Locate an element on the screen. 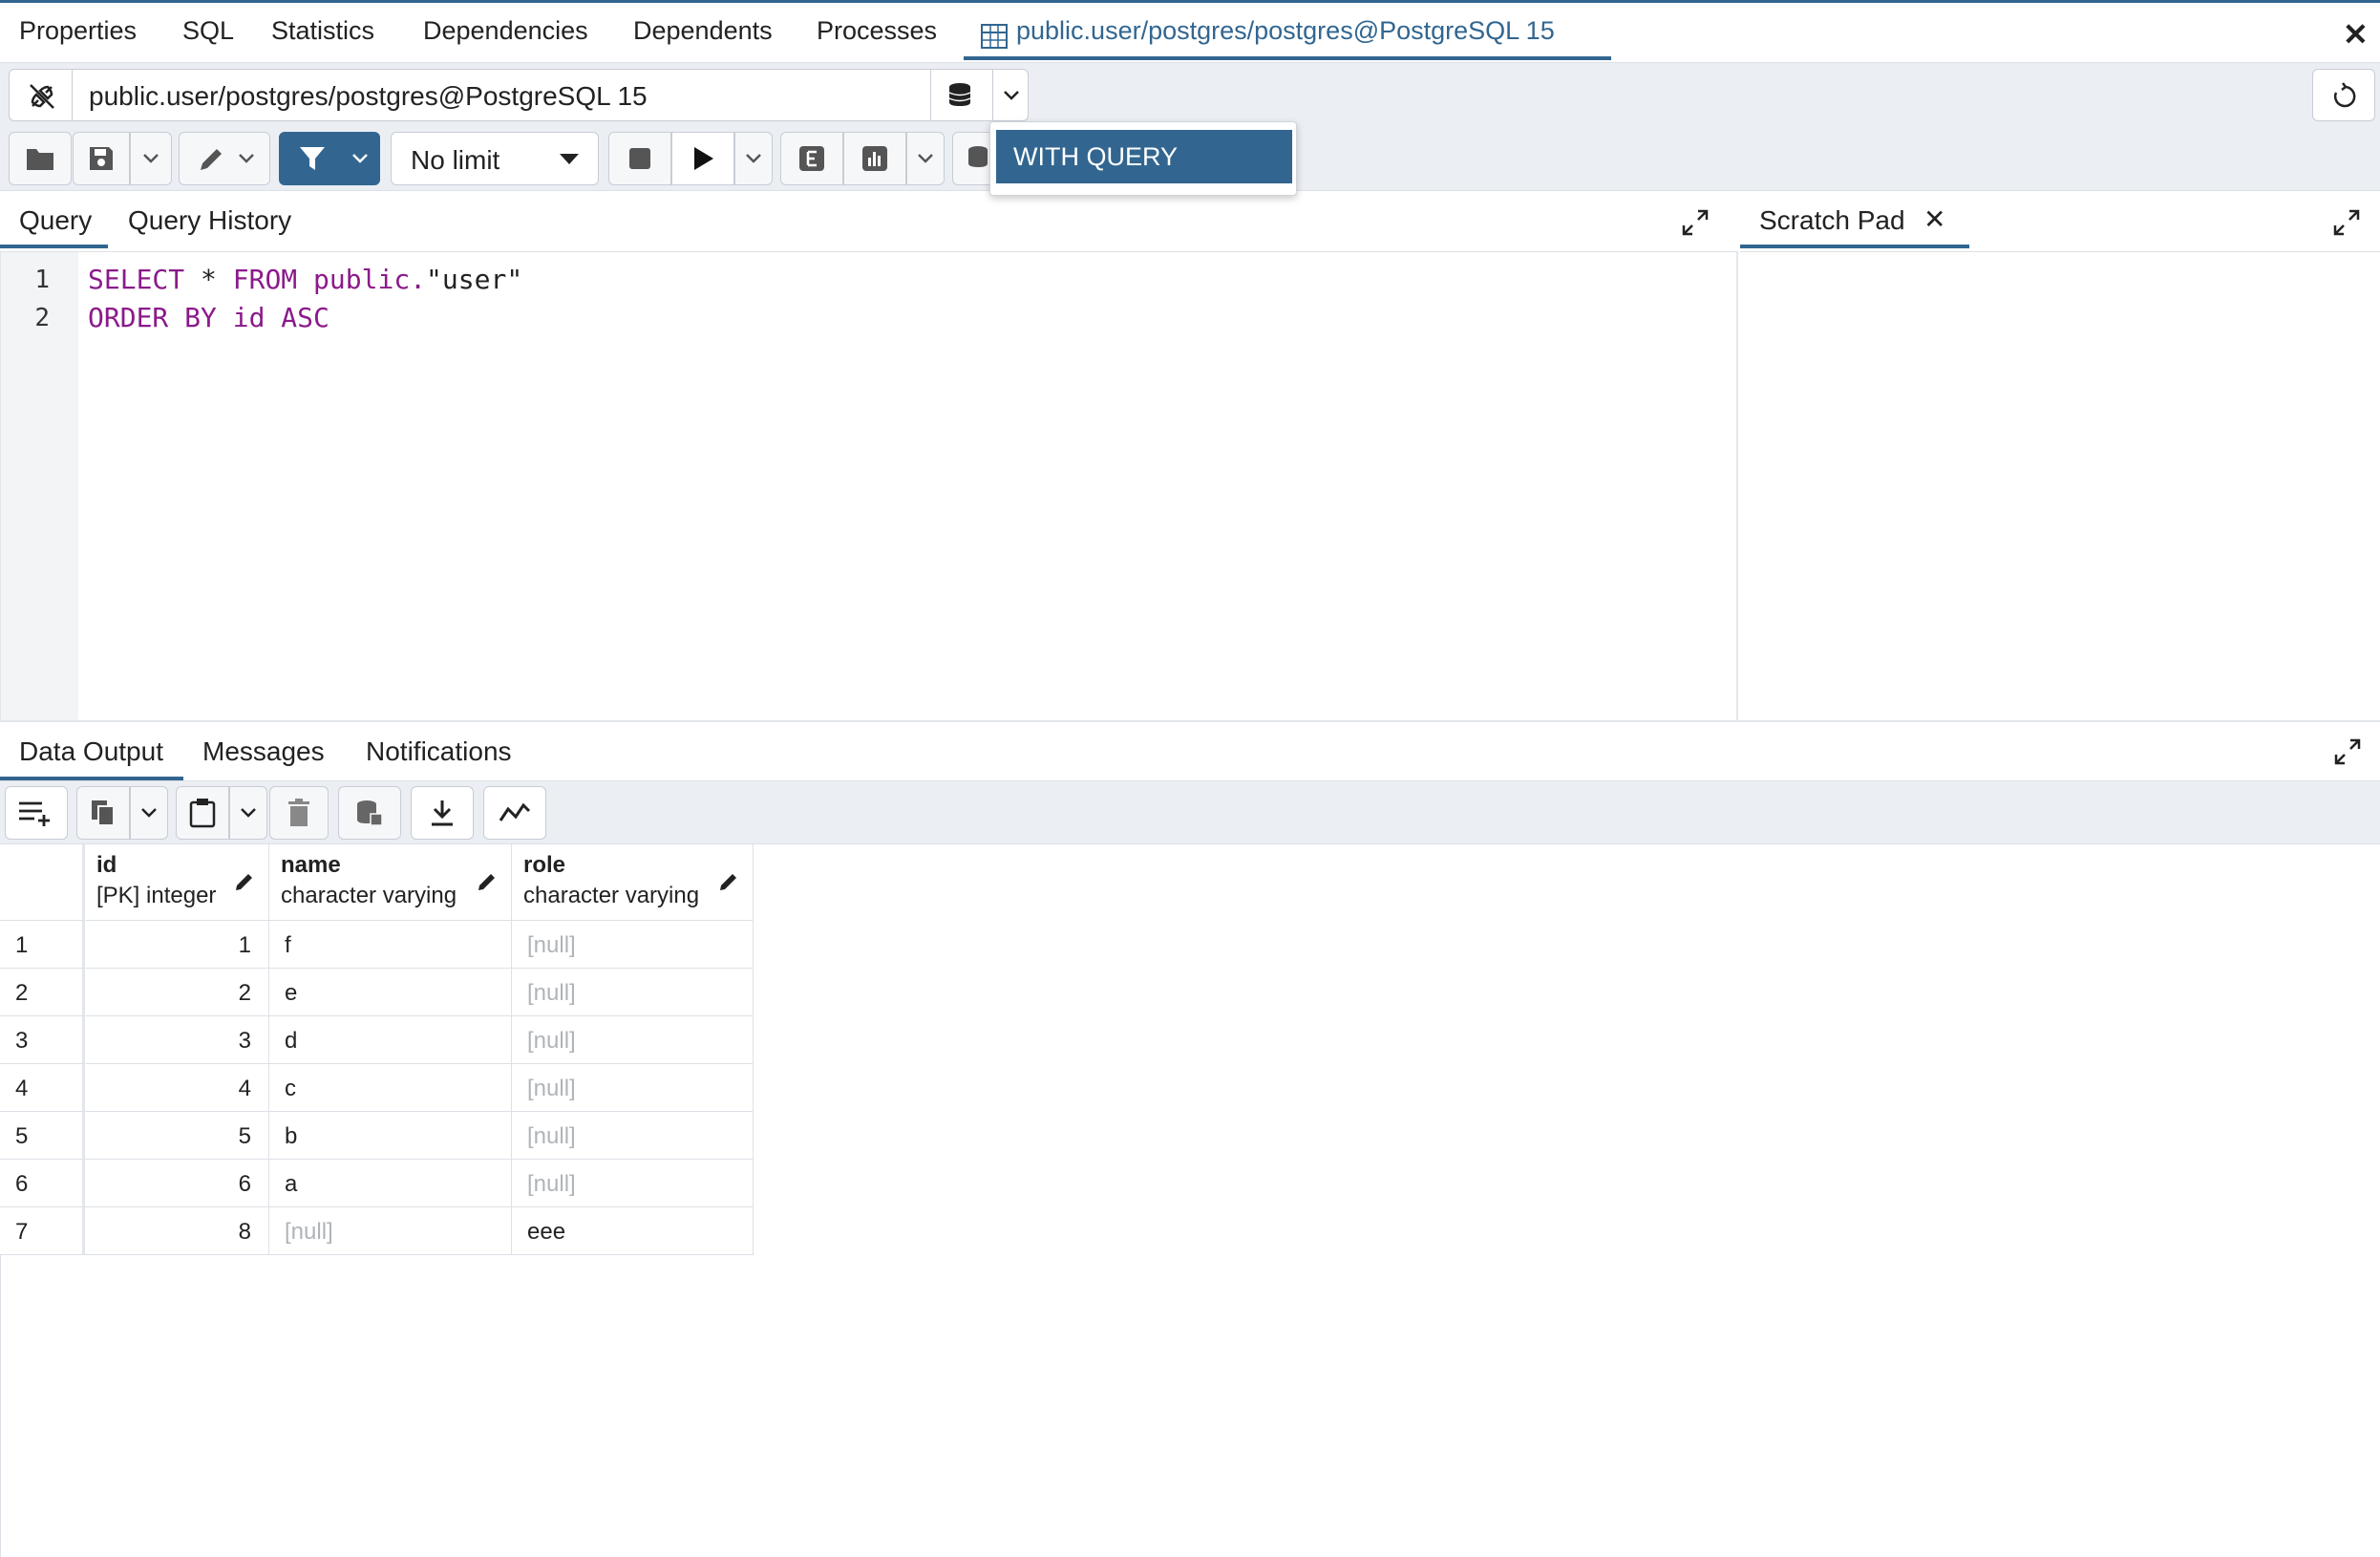 This screenshot has width=2380, height=1557. filter-button is located at coordinates (329, 159).